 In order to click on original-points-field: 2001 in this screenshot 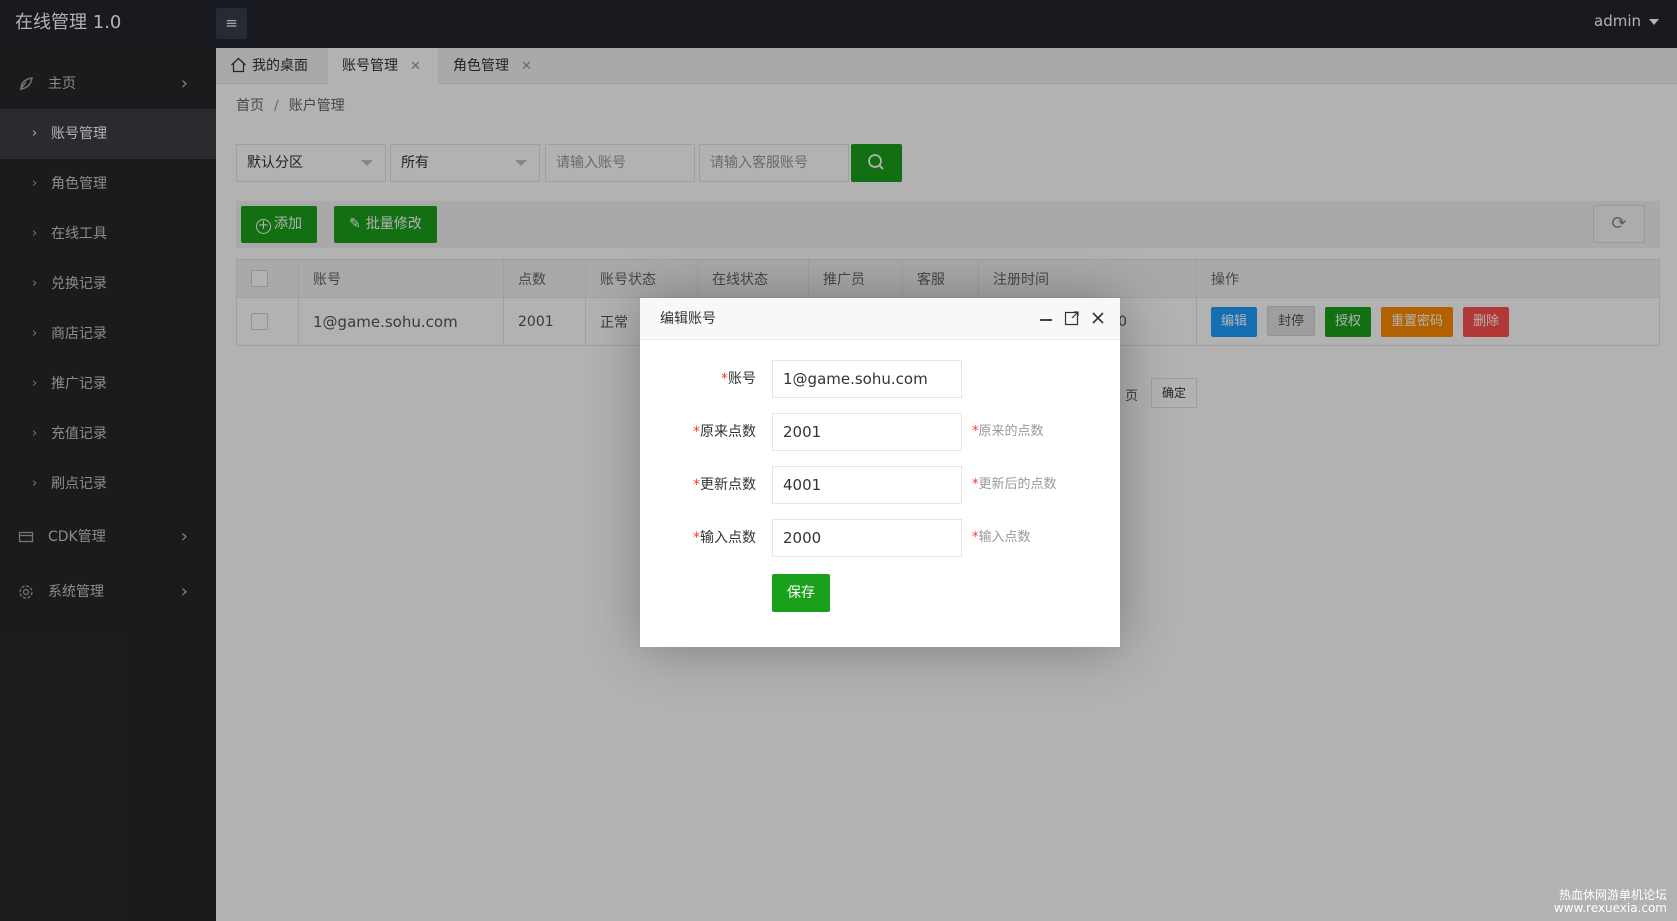, I will do `click(867, 432)`.